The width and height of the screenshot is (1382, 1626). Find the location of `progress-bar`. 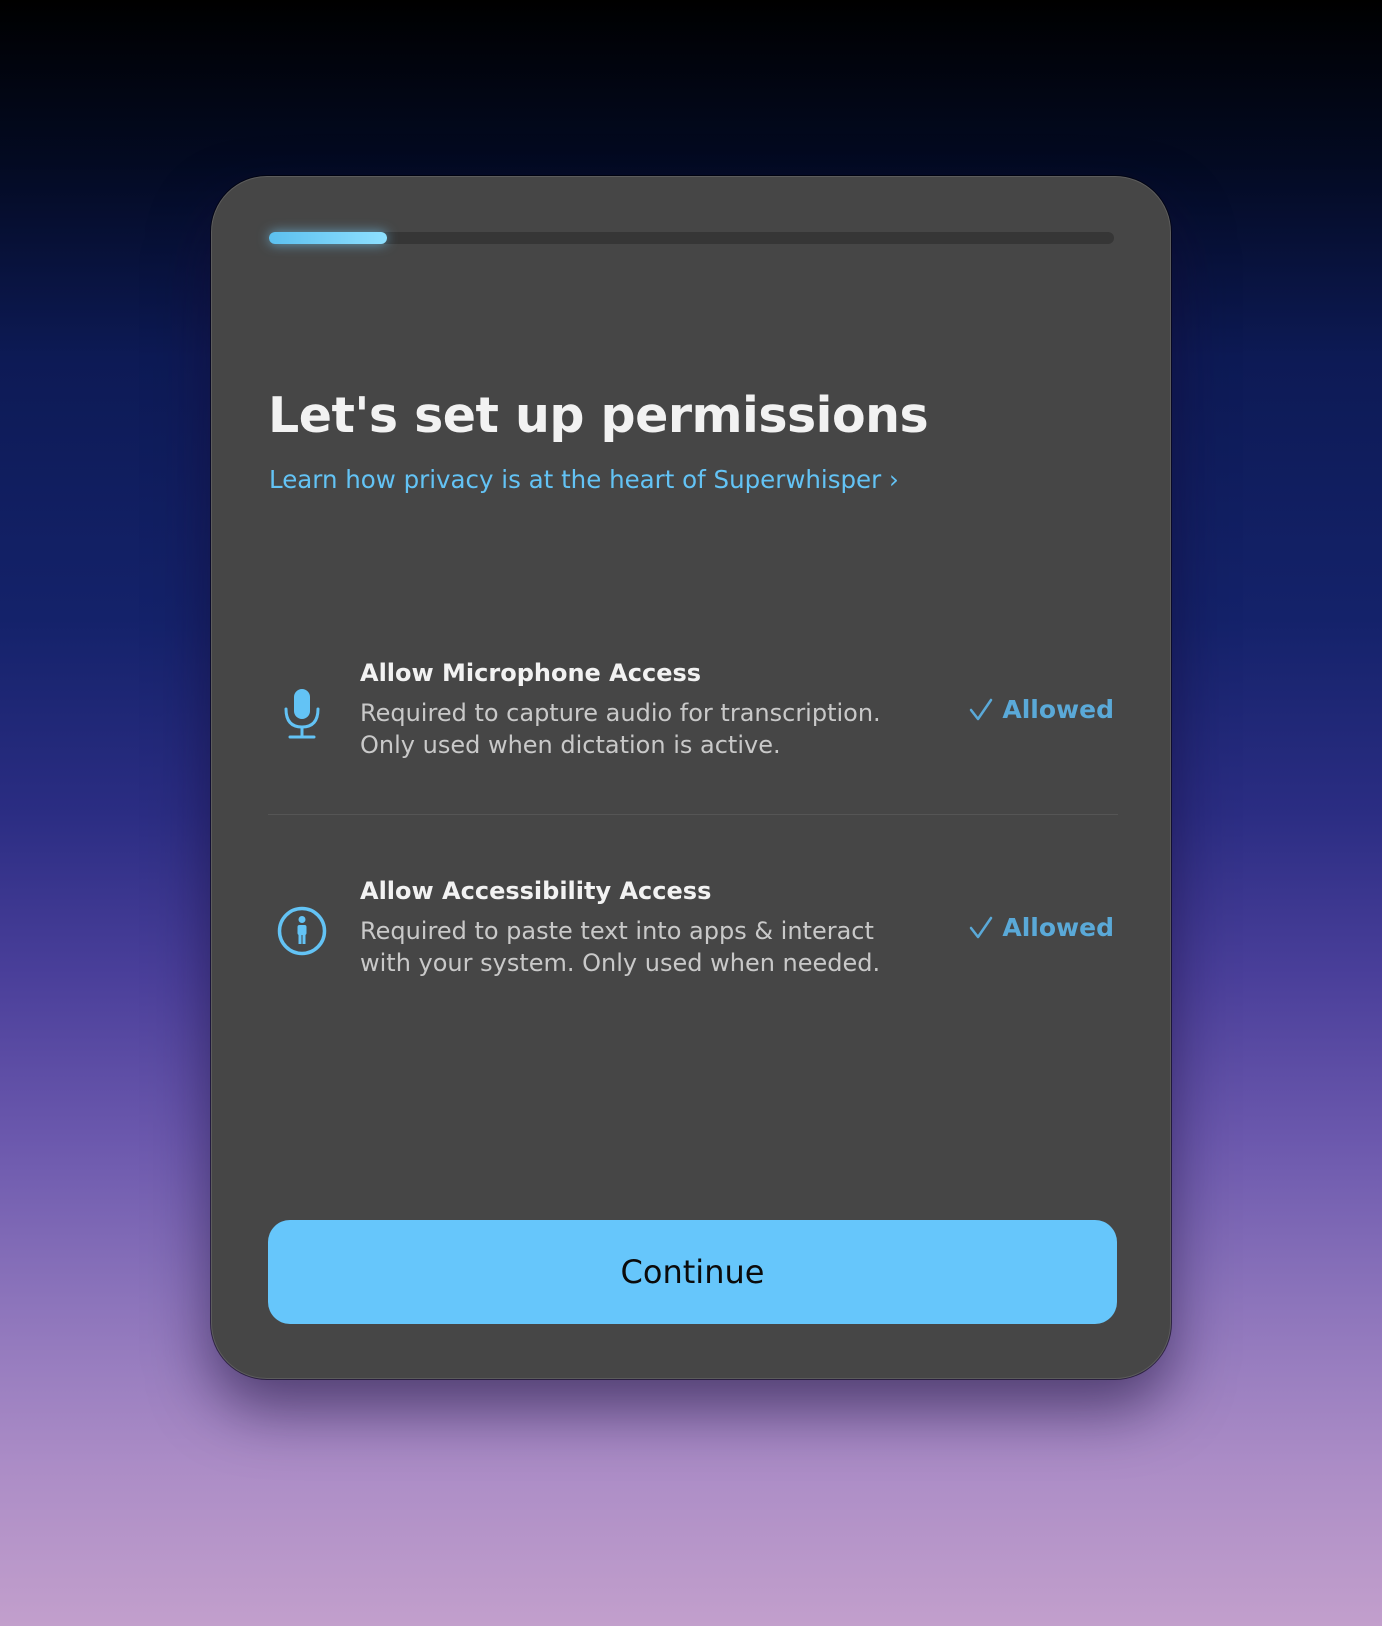

progress-bar is located at coordinates (691, 238).